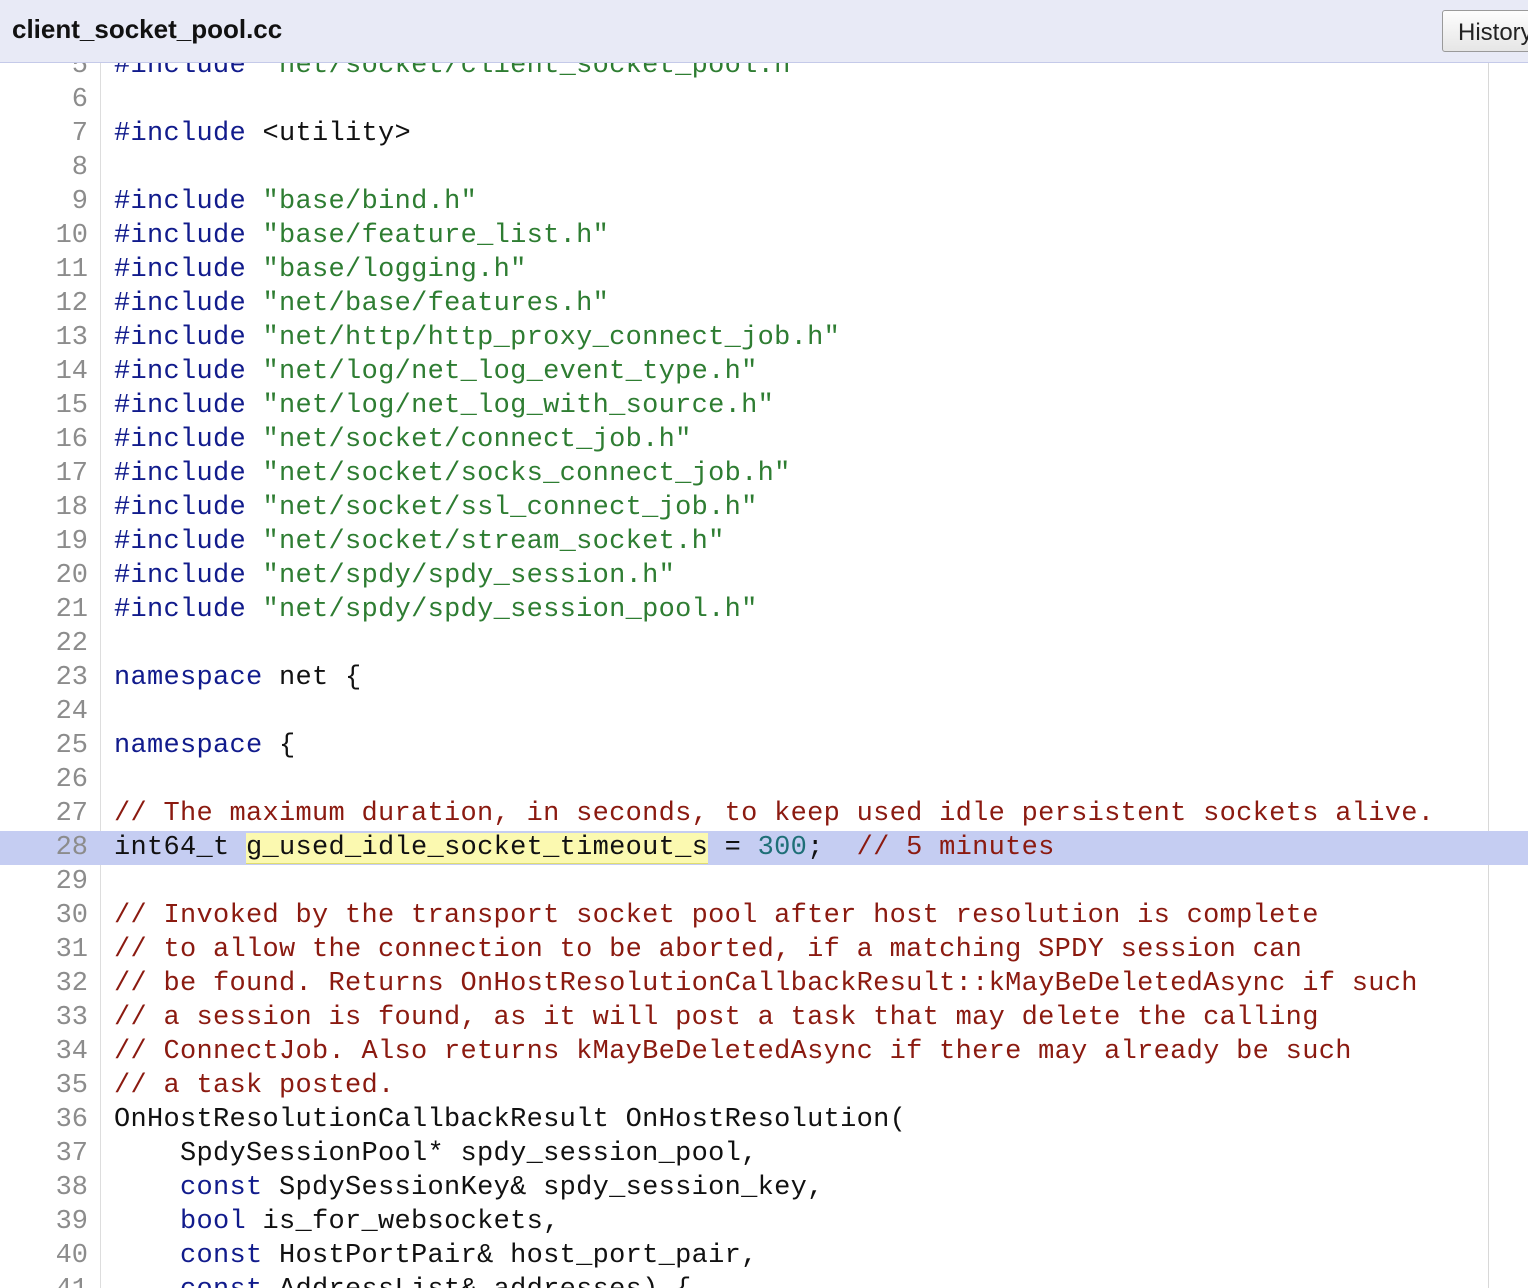 This screenshot has width=1528, height=1288. I want to click on line-code: SpdySessionPool* spdy_session_pool,, so click(436, 1154).